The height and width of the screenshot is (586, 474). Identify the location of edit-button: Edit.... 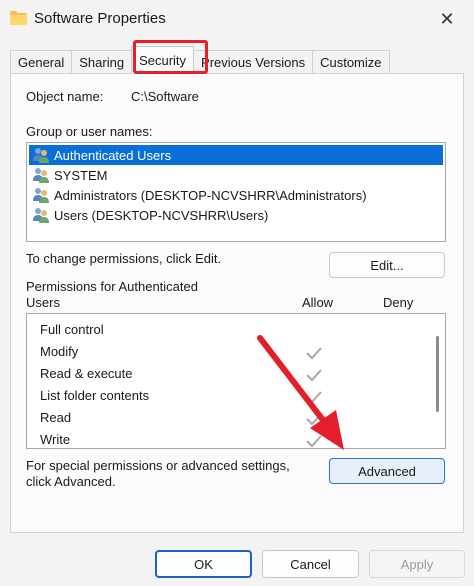
(387, 265).